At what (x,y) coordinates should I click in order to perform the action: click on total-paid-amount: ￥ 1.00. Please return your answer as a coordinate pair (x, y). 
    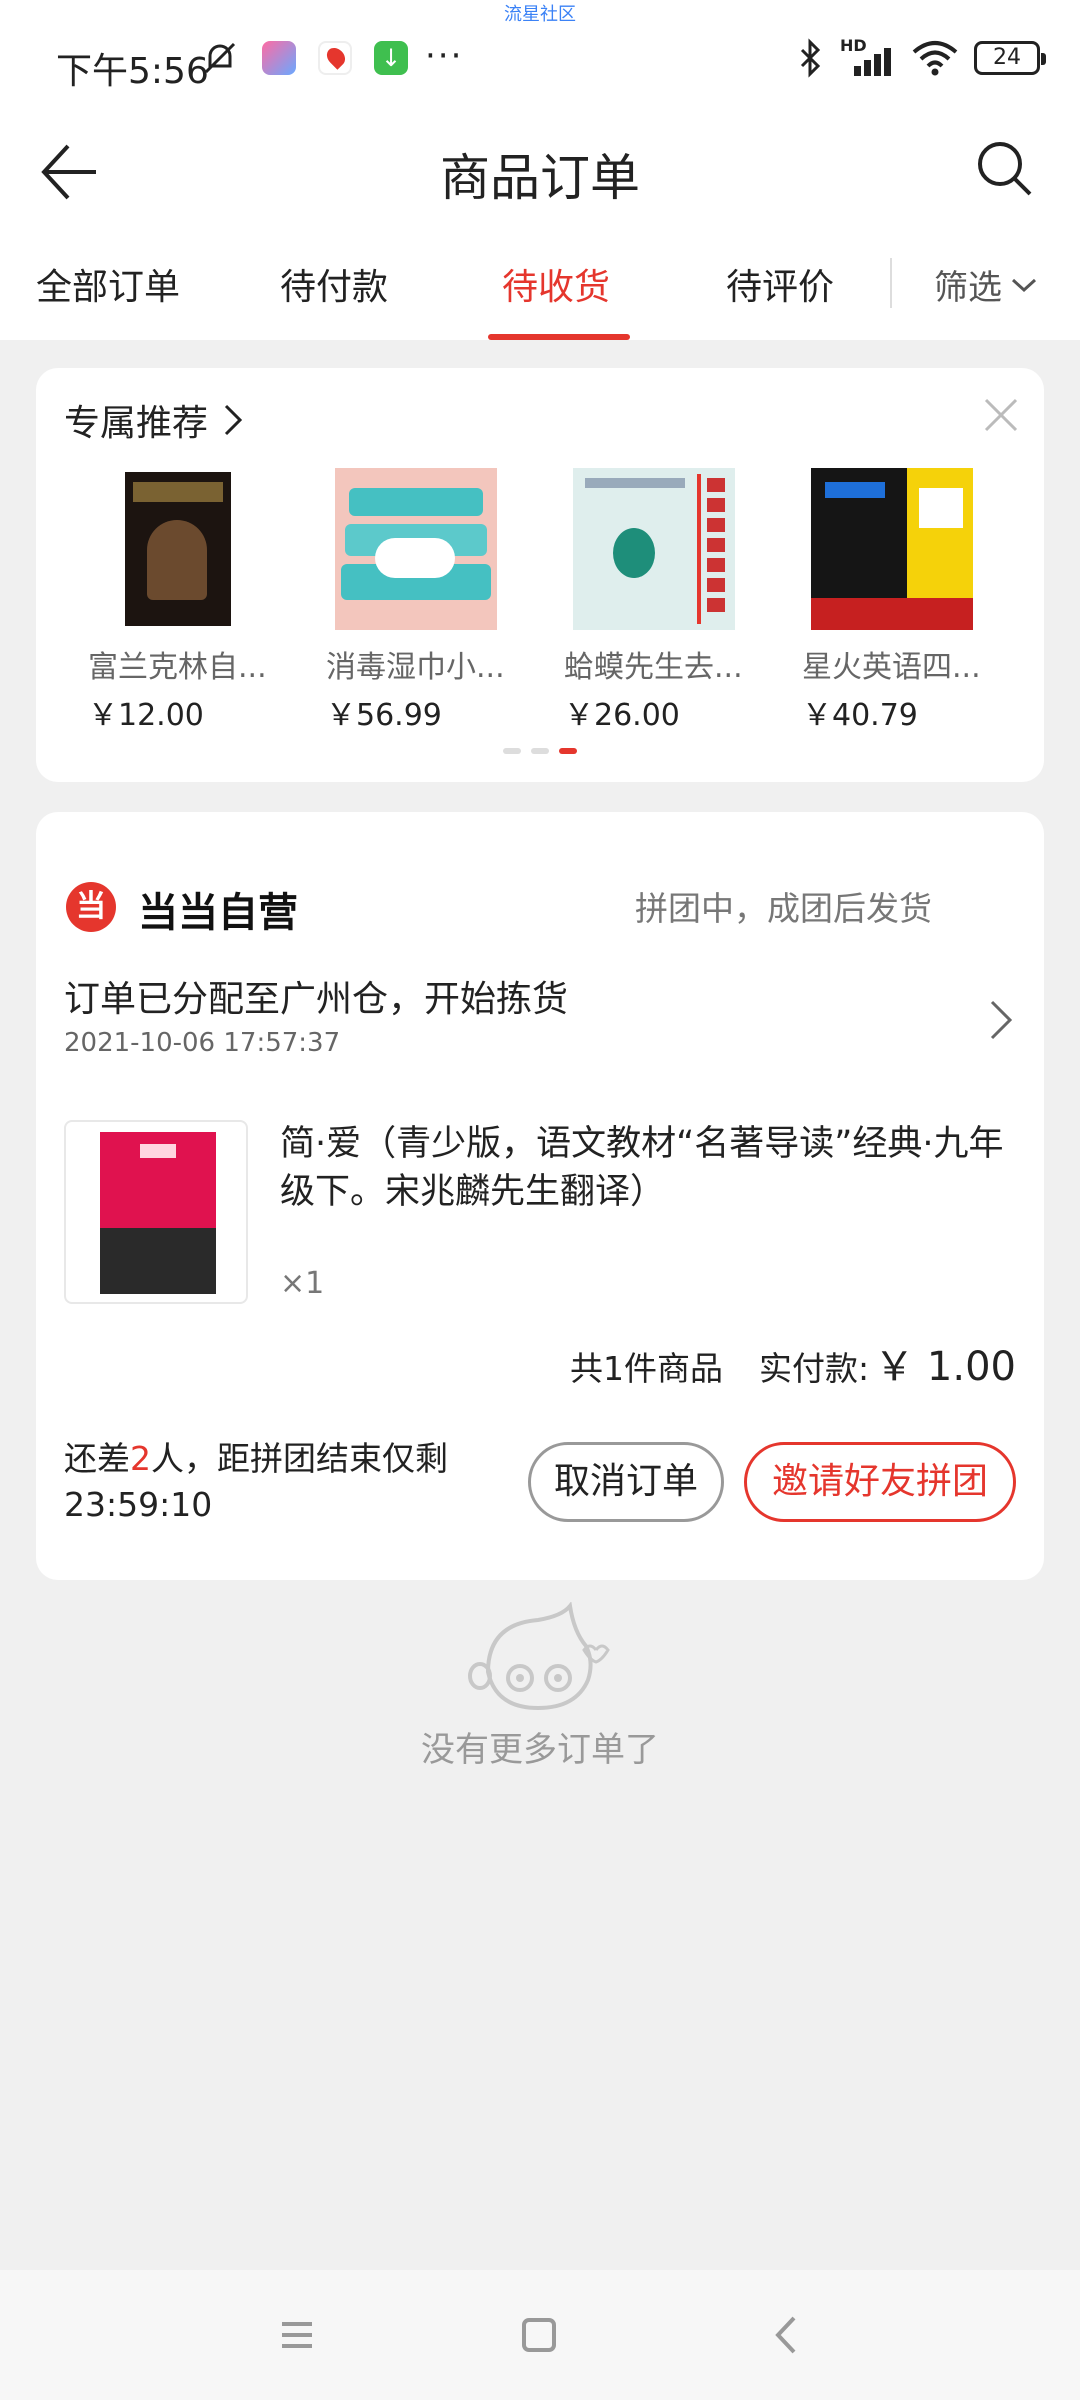
    Looking at the image, I should click on (945, 1367).